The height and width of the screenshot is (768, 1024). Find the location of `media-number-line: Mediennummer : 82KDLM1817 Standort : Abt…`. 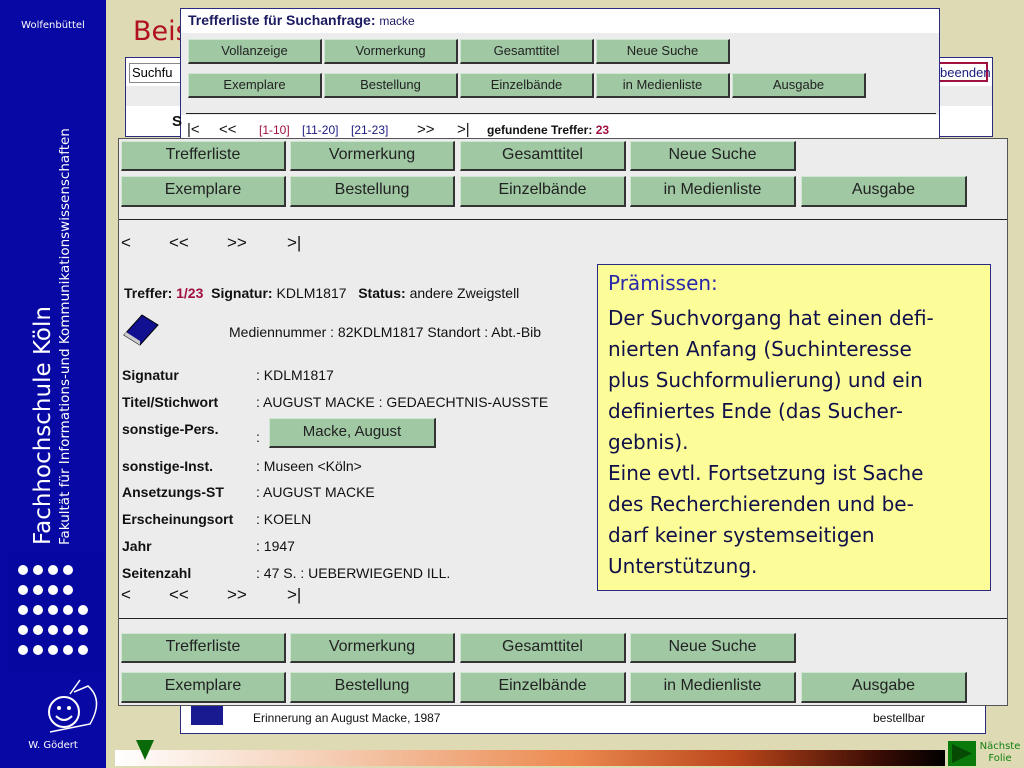

media-number-line: Mediennummer : 82KDLM1817 Standort : Abt… is located at coordinates (385, 332).